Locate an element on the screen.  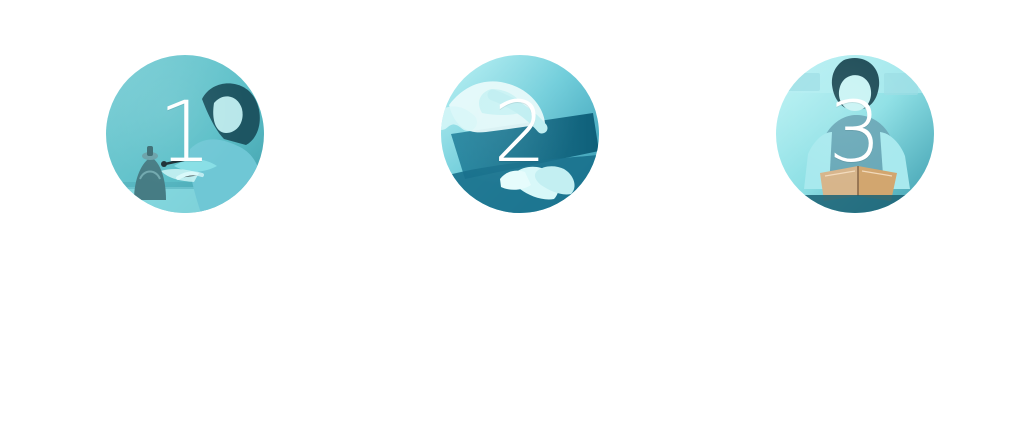
step-number-1: 1 is located at coordinates (185, 132).